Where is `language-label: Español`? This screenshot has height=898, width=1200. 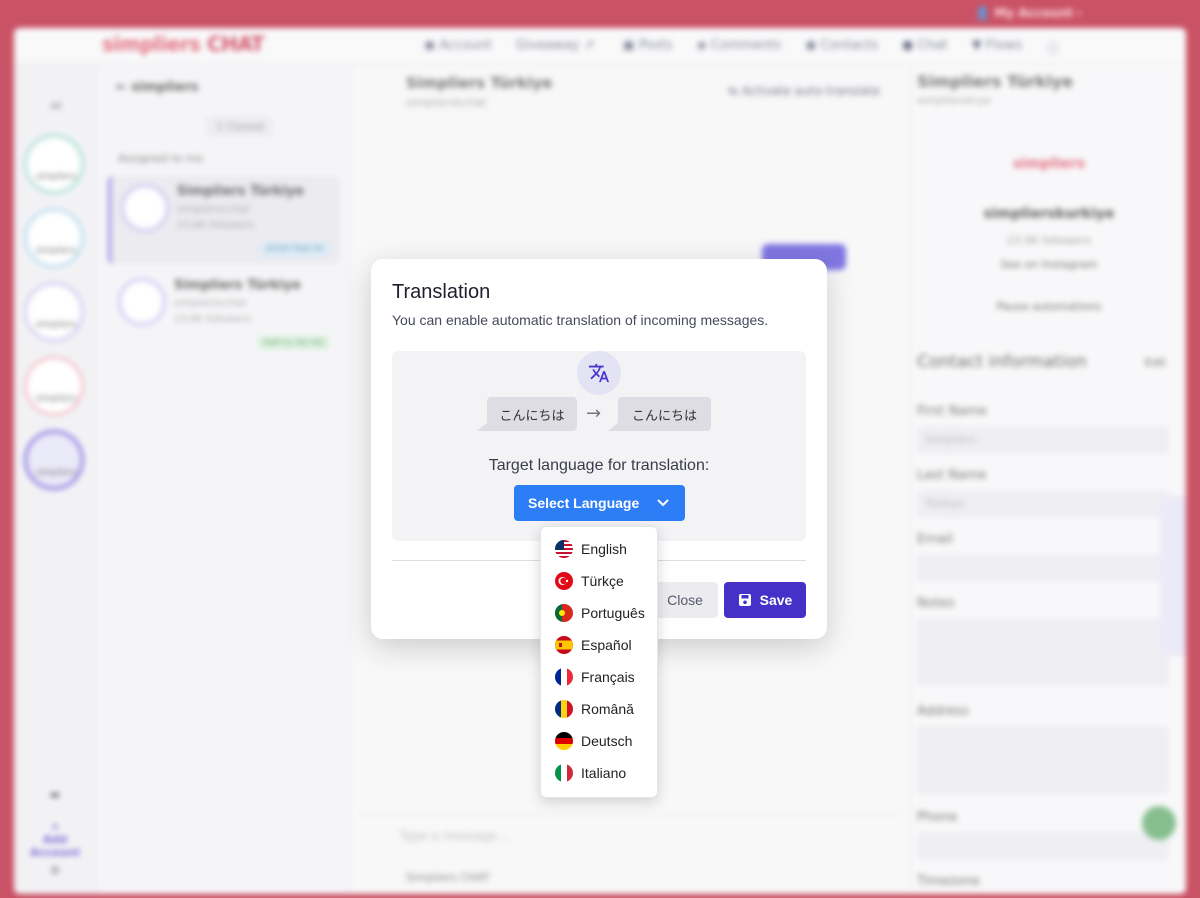 language-label: Español is located at coordinates (606, 645).